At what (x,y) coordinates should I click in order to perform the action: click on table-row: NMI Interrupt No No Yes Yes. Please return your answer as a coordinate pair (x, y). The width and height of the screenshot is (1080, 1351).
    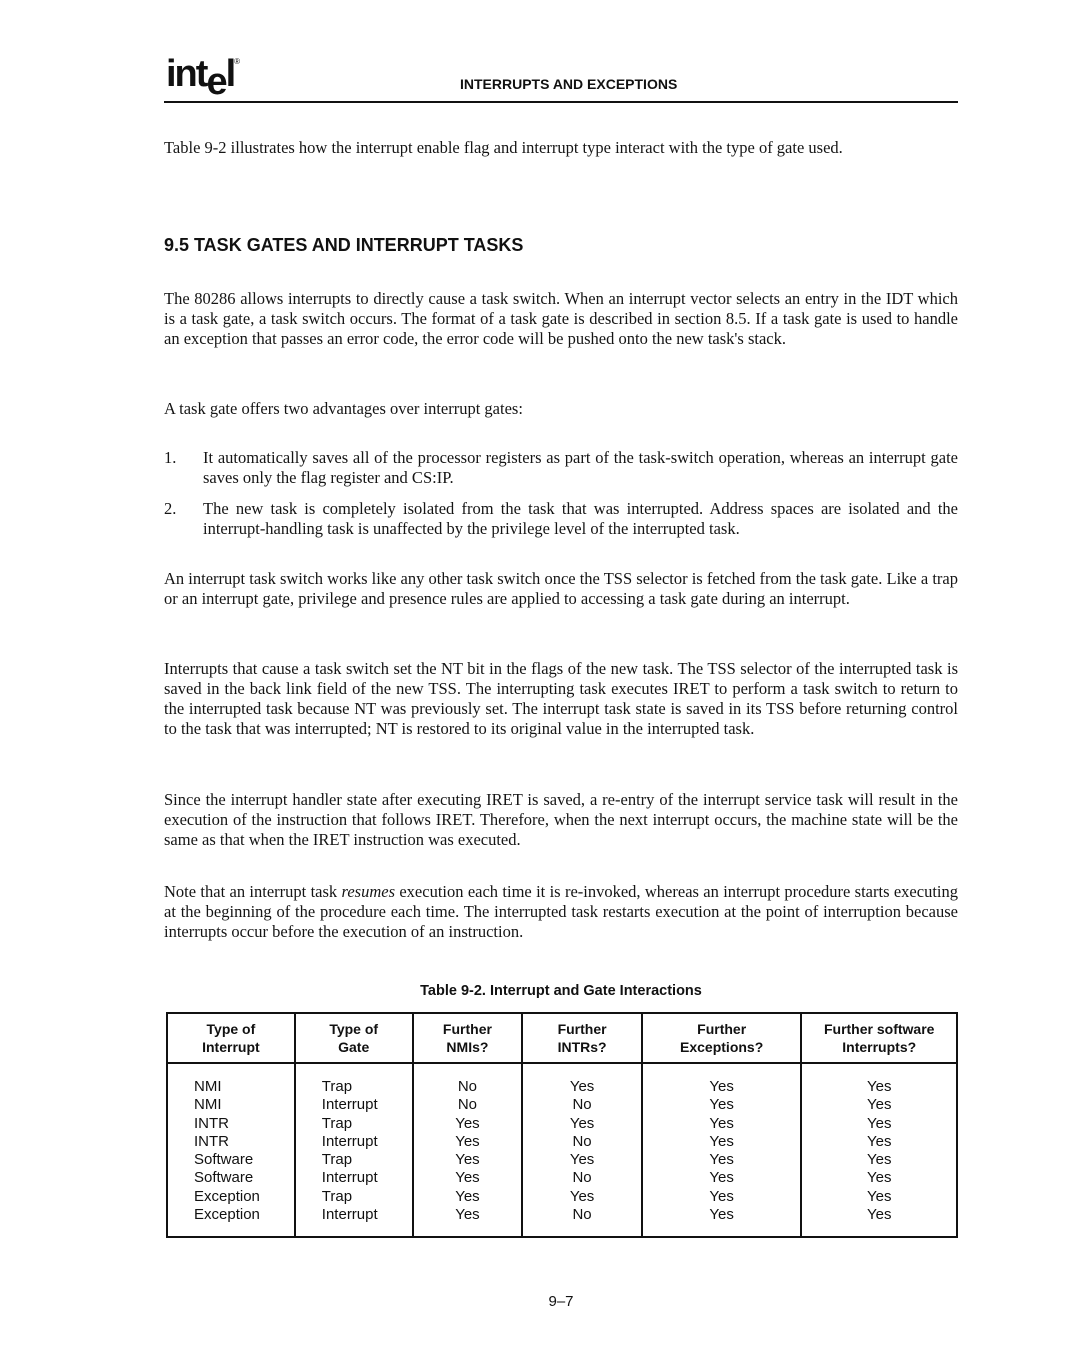
    Looking at the image, I should click on (562, 1105).